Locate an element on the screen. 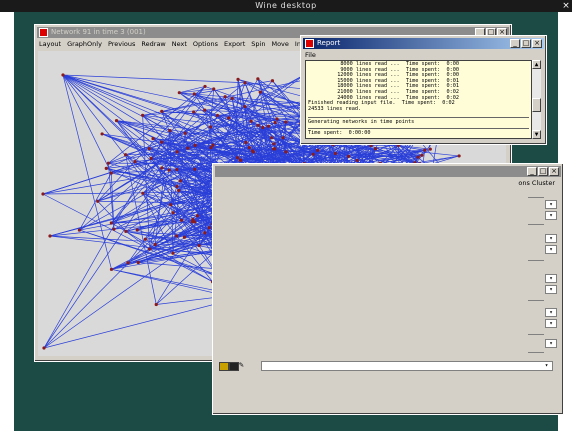  edit-icon: ✎ is located at coordinates (243, 365).